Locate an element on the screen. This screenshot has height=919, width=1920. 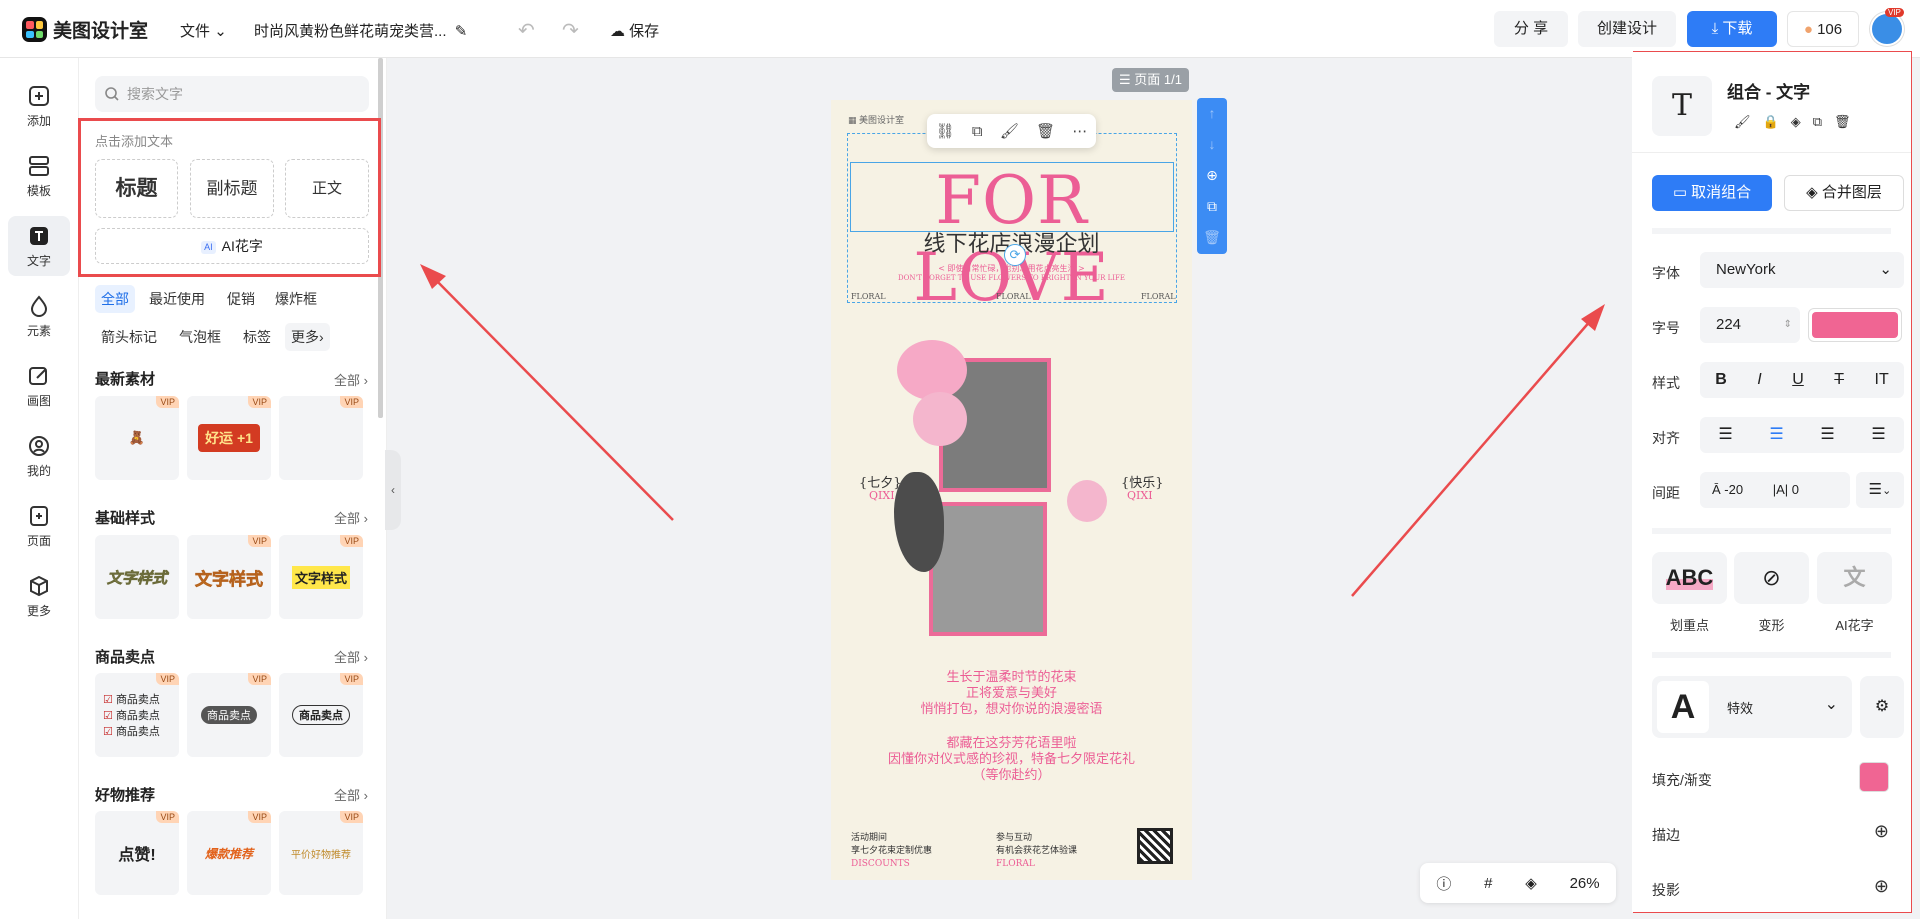
add-stroke-icon: ⊕ is located at coordinates (1881, 831).